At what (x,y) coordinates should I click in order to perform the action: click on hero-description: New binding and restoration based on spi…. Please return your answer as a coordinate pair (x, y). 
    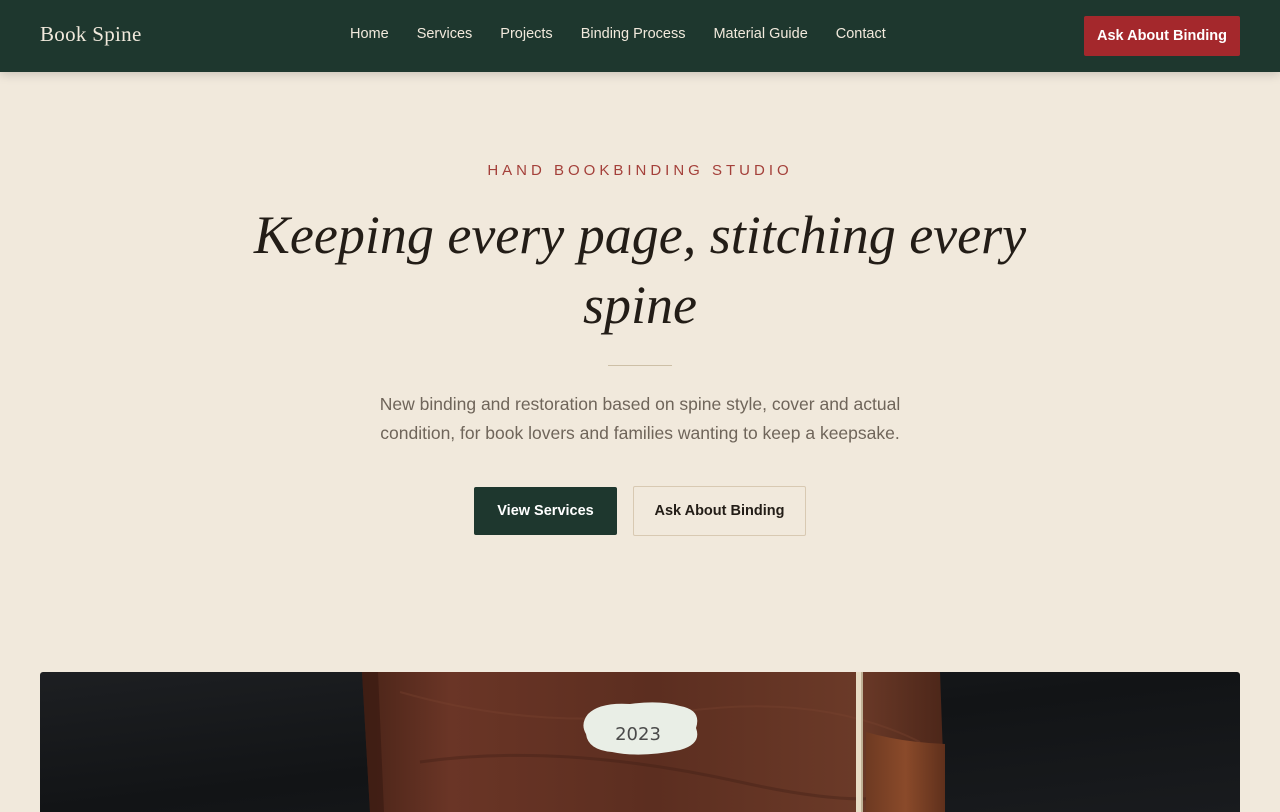
    Looking at the image, I should click on (640, 418).